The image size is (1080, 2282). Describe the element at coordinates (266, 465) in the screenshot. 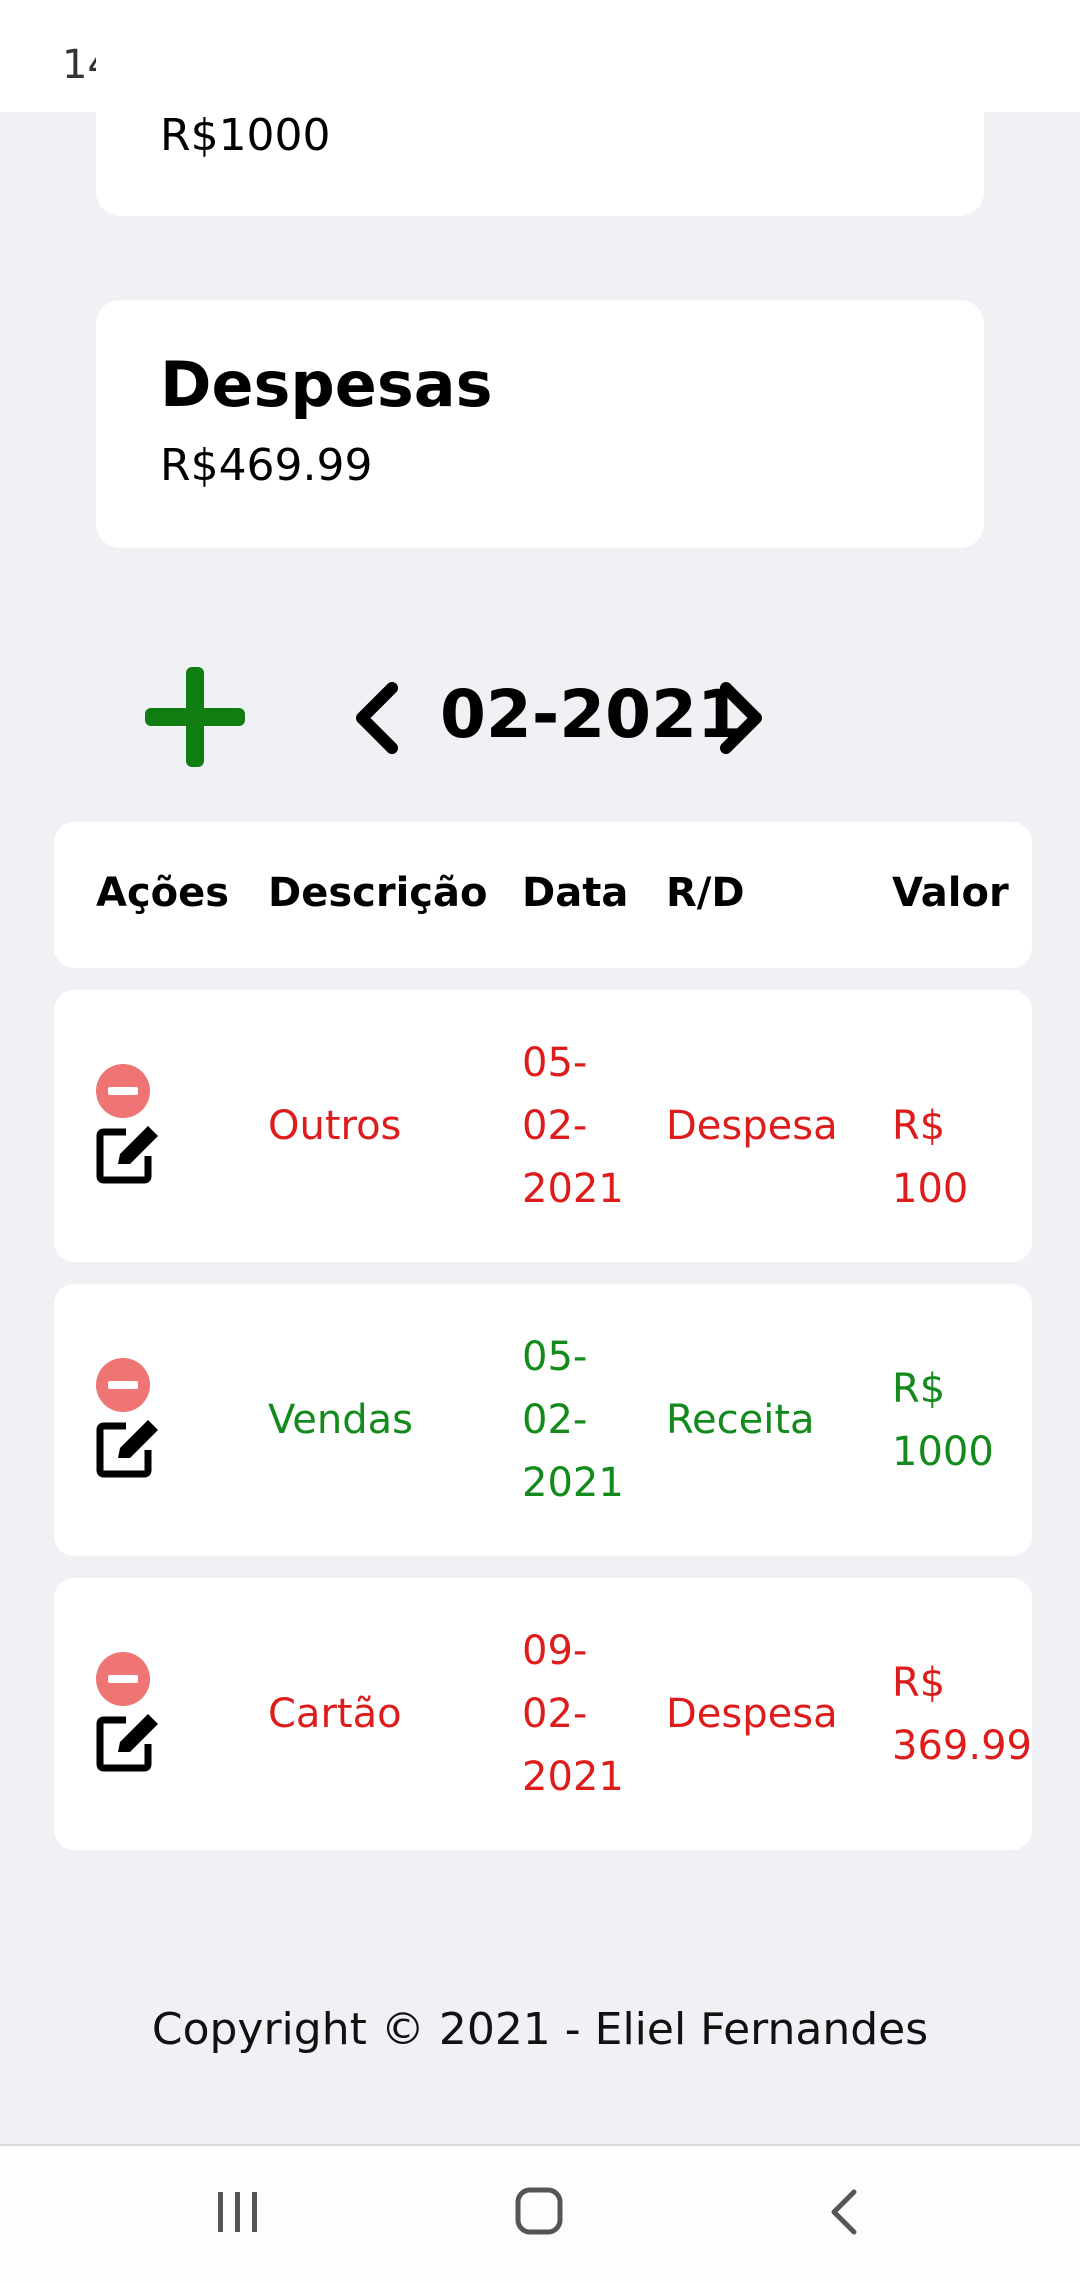

I see `expense-amount: R$469.99` at that location.